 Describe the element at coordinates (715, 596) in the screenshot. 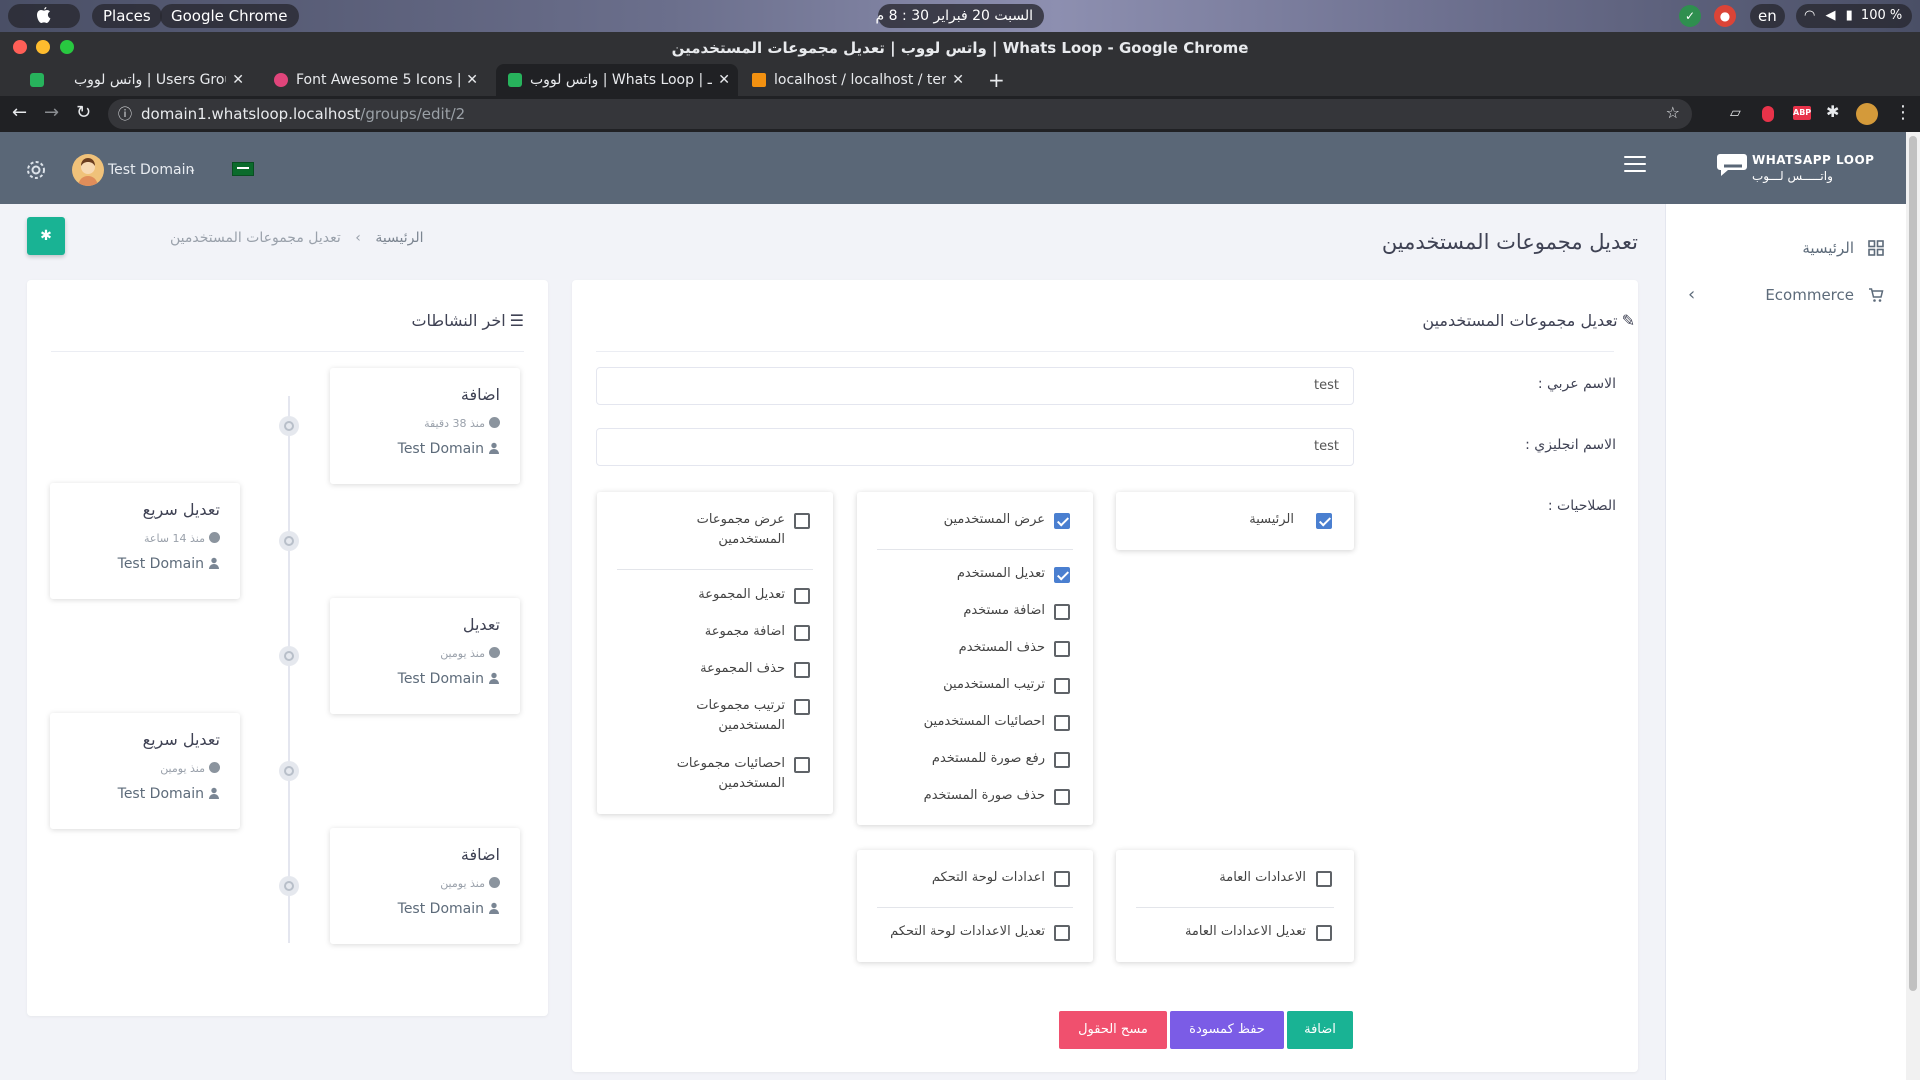

I see `permission-item: تعديل المجموعة` at that location.